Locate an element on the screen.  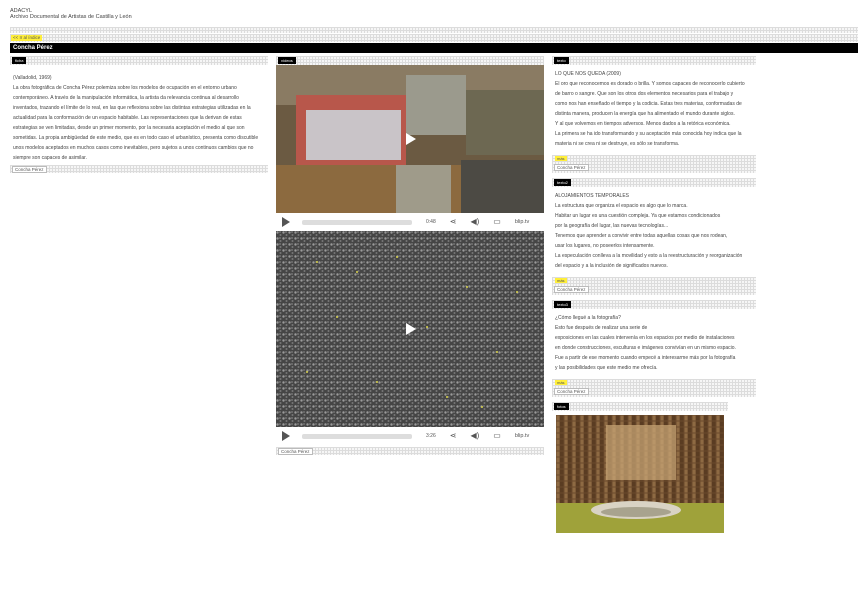
texto3-tag: texto3 is located at coordinates (562, 304).